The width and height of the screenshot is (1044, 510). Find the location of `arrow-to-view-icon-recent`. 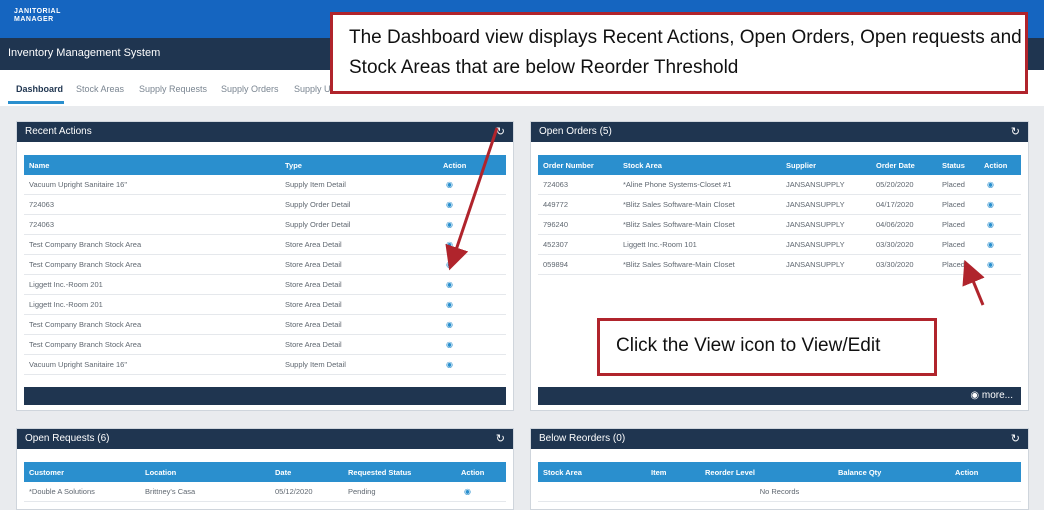

arrow-to-view-icon-recent is located at coordinates (472, 199).